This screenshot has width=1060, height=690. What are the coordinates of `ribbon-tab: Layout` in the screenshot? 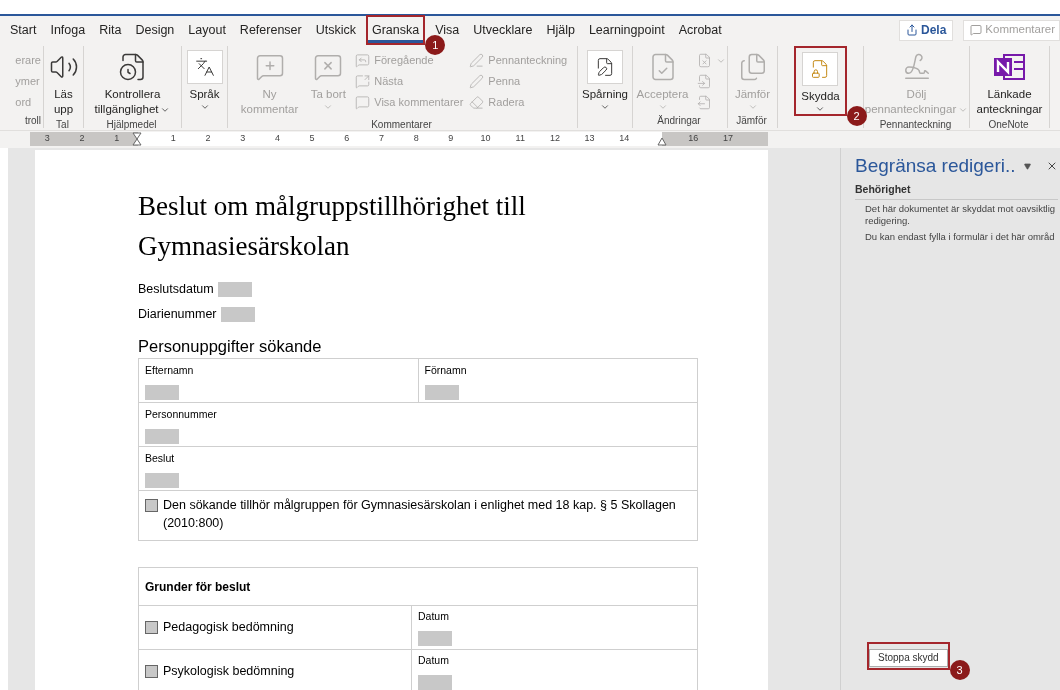 It's located at (207, 31).